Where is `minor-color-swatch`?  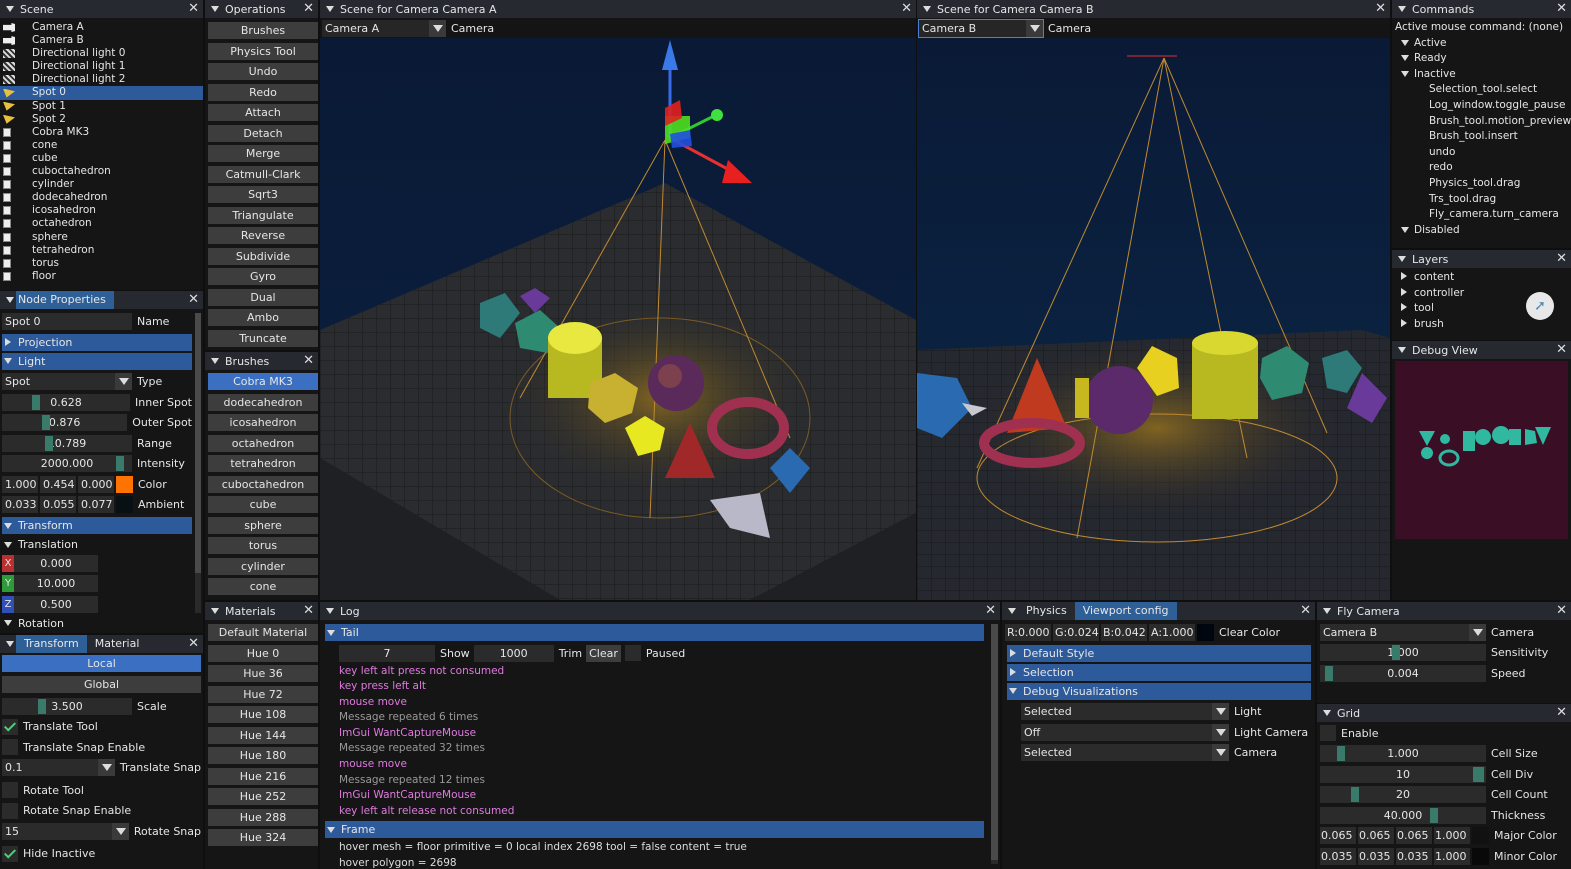 minor-color-swatch is located at coordinates (1480, 856).